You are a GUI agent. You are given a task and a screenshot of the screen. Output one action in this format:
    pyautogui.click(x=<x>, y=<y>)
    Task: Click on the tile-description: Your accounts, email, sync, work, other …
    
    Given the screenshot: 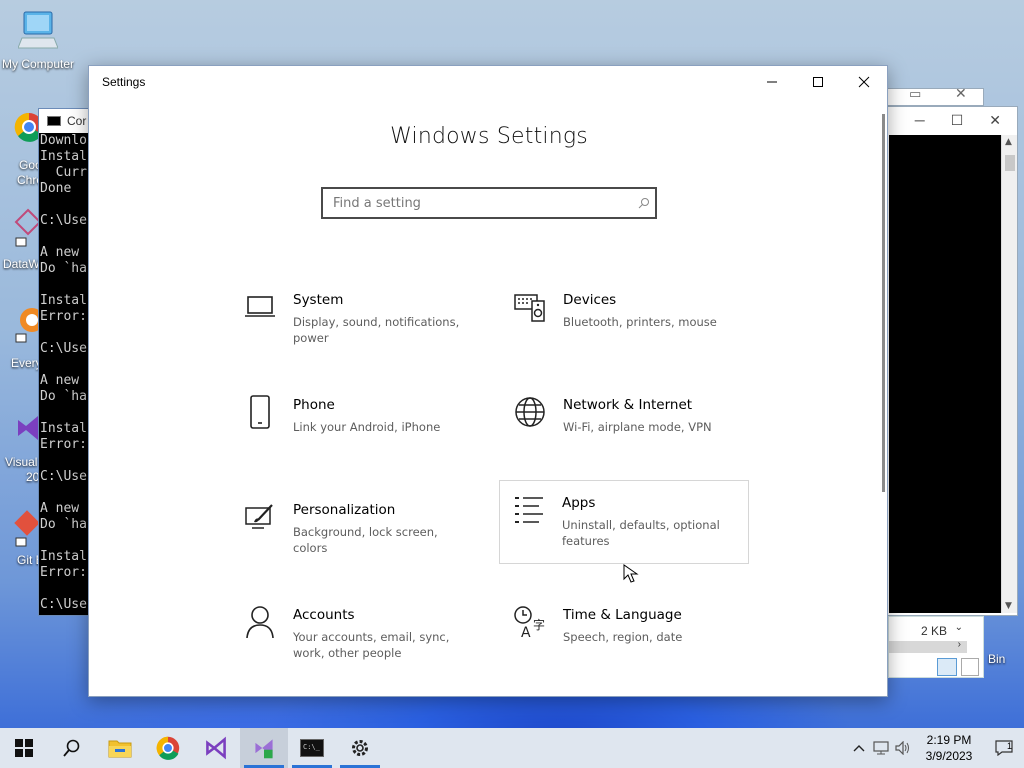 What is the action you would take?
    pyautogui.click(x=371, y=645)
    